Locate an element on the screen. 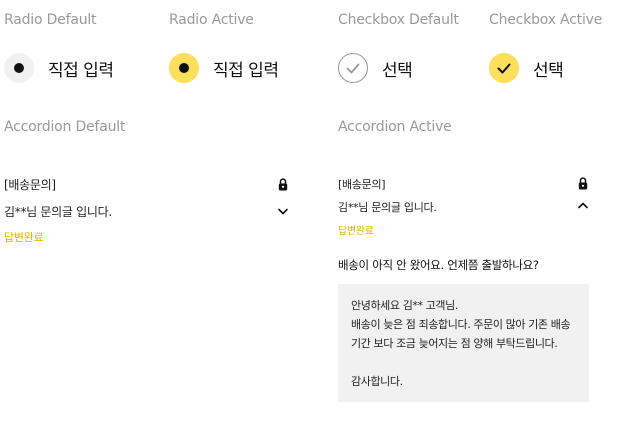 This screenshot has width=628, height=422. answer-line: 배송이 늦은 점 죄송합니다. 주문이 많아 기존 배송 is located at coordinates (461, 324).